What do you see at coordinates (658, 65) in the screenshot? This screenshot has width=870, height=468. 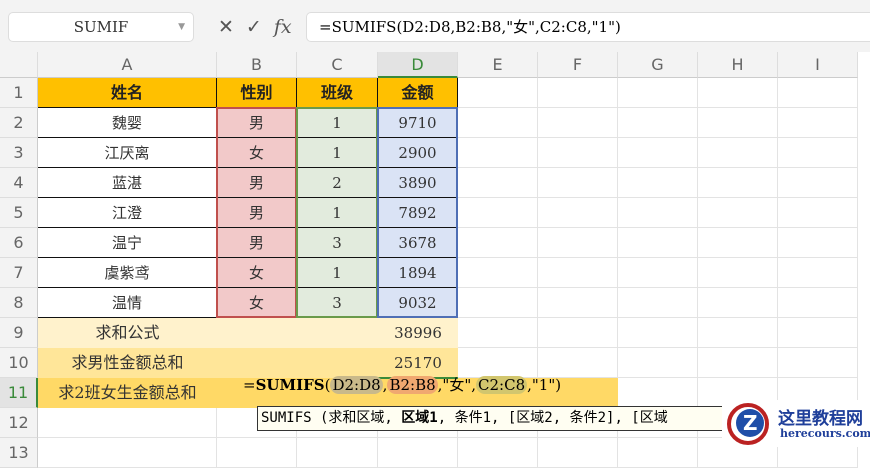 I see `column-header-G: G` at bounding box center [658, 65].